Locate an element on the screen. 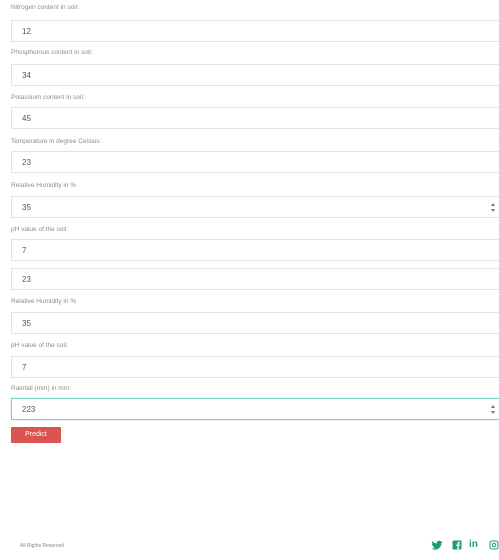 The image size is (499, 560). humidity-value: 35 is located at coordinates (26, 207).